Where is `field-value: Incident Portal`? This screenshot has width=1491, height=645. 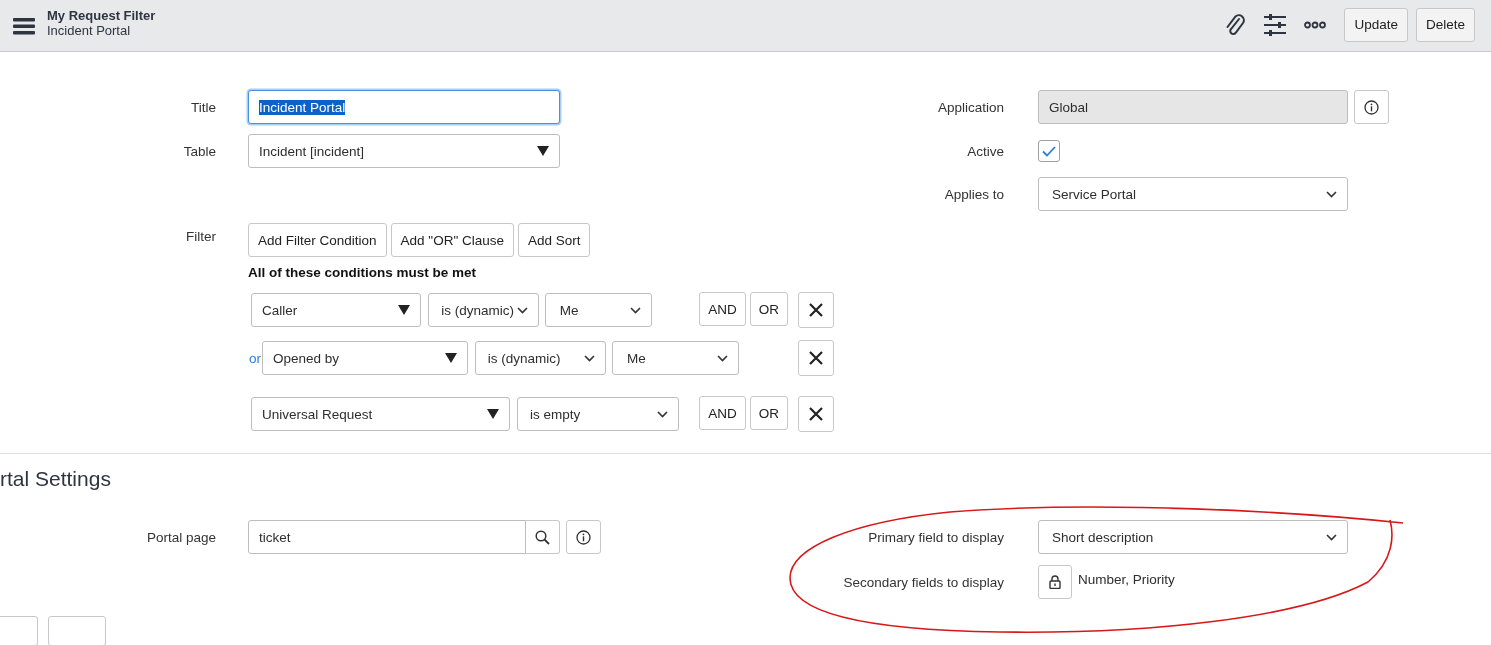 field-value: Incident Portal is located at coordinates (302, 107).